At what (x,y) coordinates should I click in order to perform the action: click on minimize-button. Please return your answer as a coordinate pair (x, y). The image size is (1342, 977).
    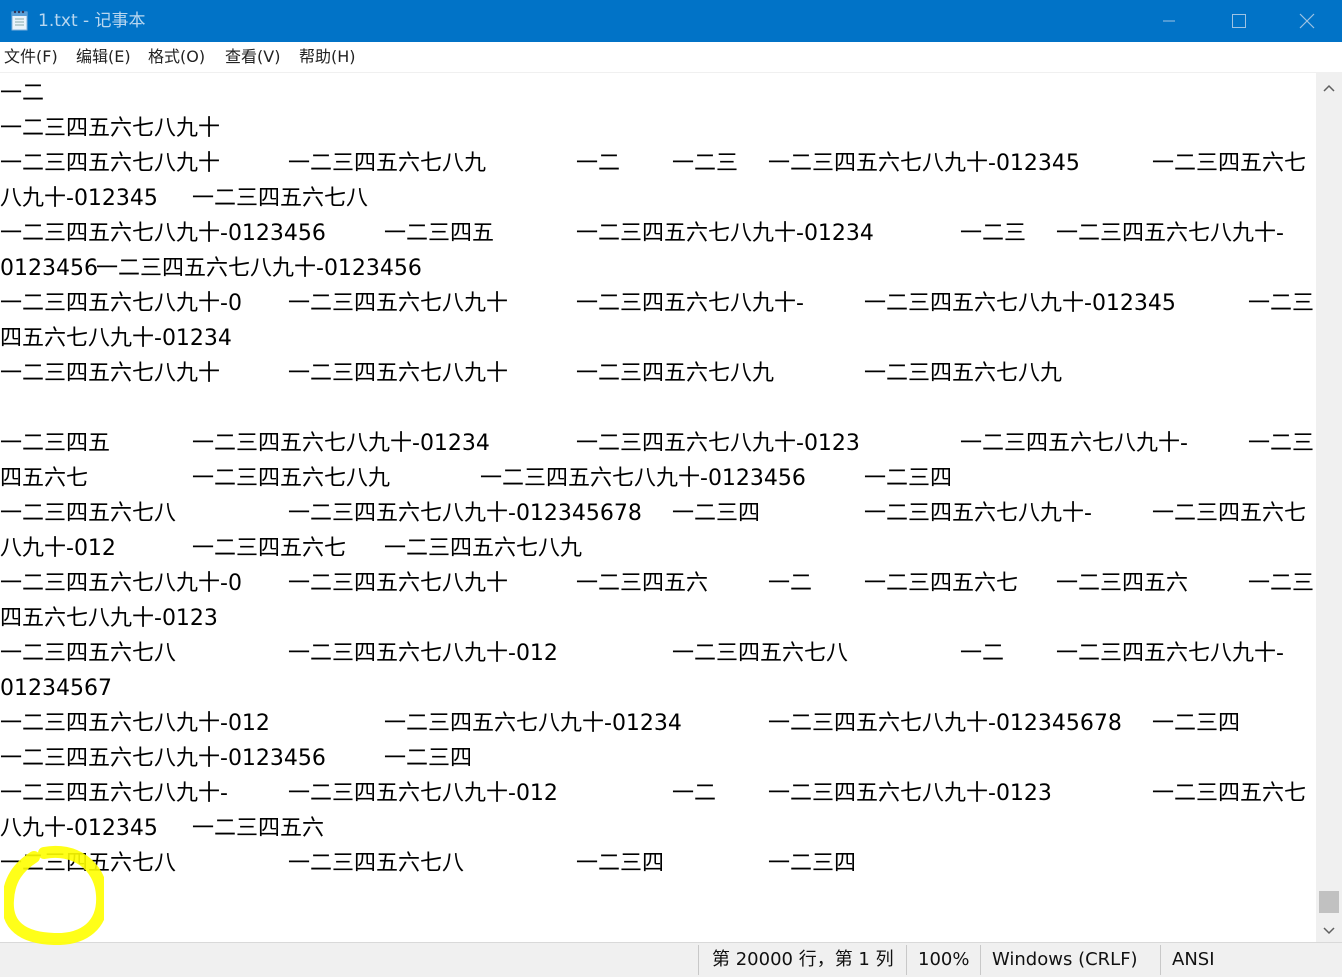
    Looking at the image, I should click on (1169, 21).